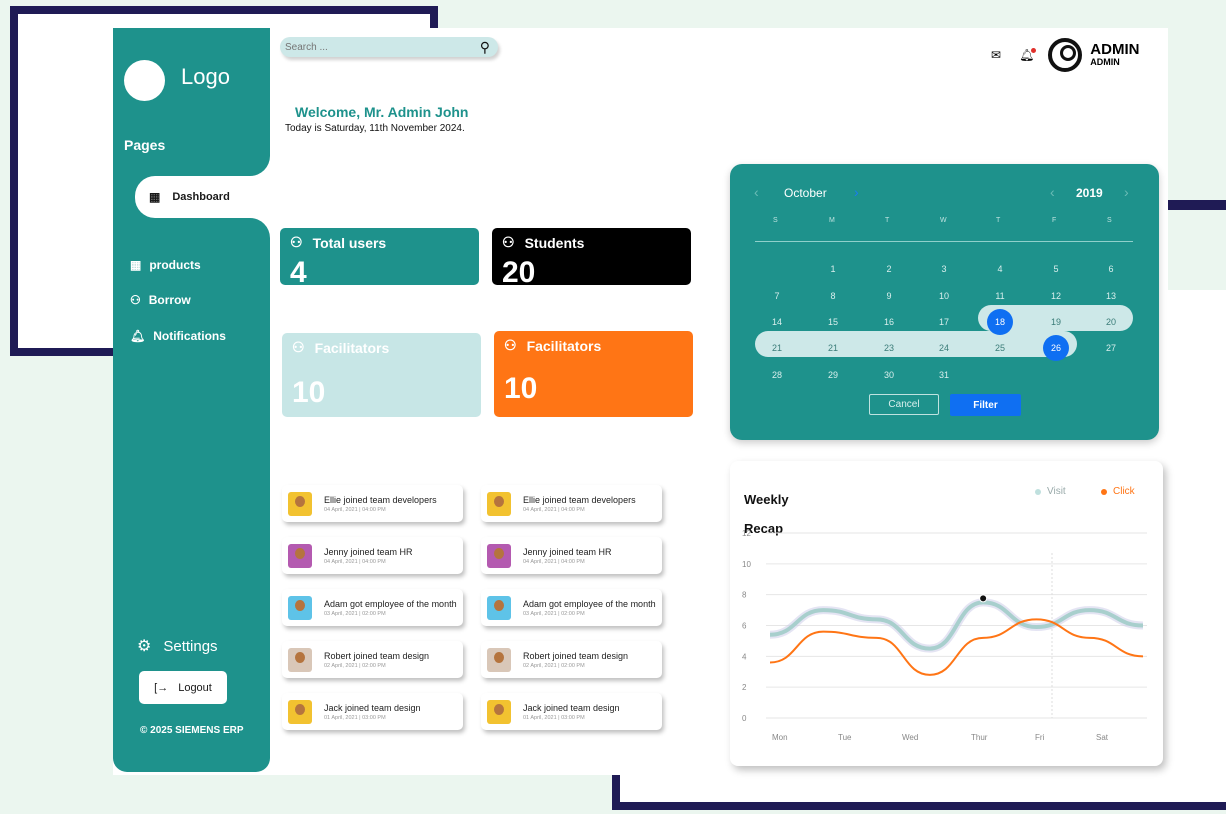 Image resolution: width=1226 pixels, height=814 pixels. Describe the element at coordinates (805, 193) in the screenshot. I see `calendar-month: October` at that location.